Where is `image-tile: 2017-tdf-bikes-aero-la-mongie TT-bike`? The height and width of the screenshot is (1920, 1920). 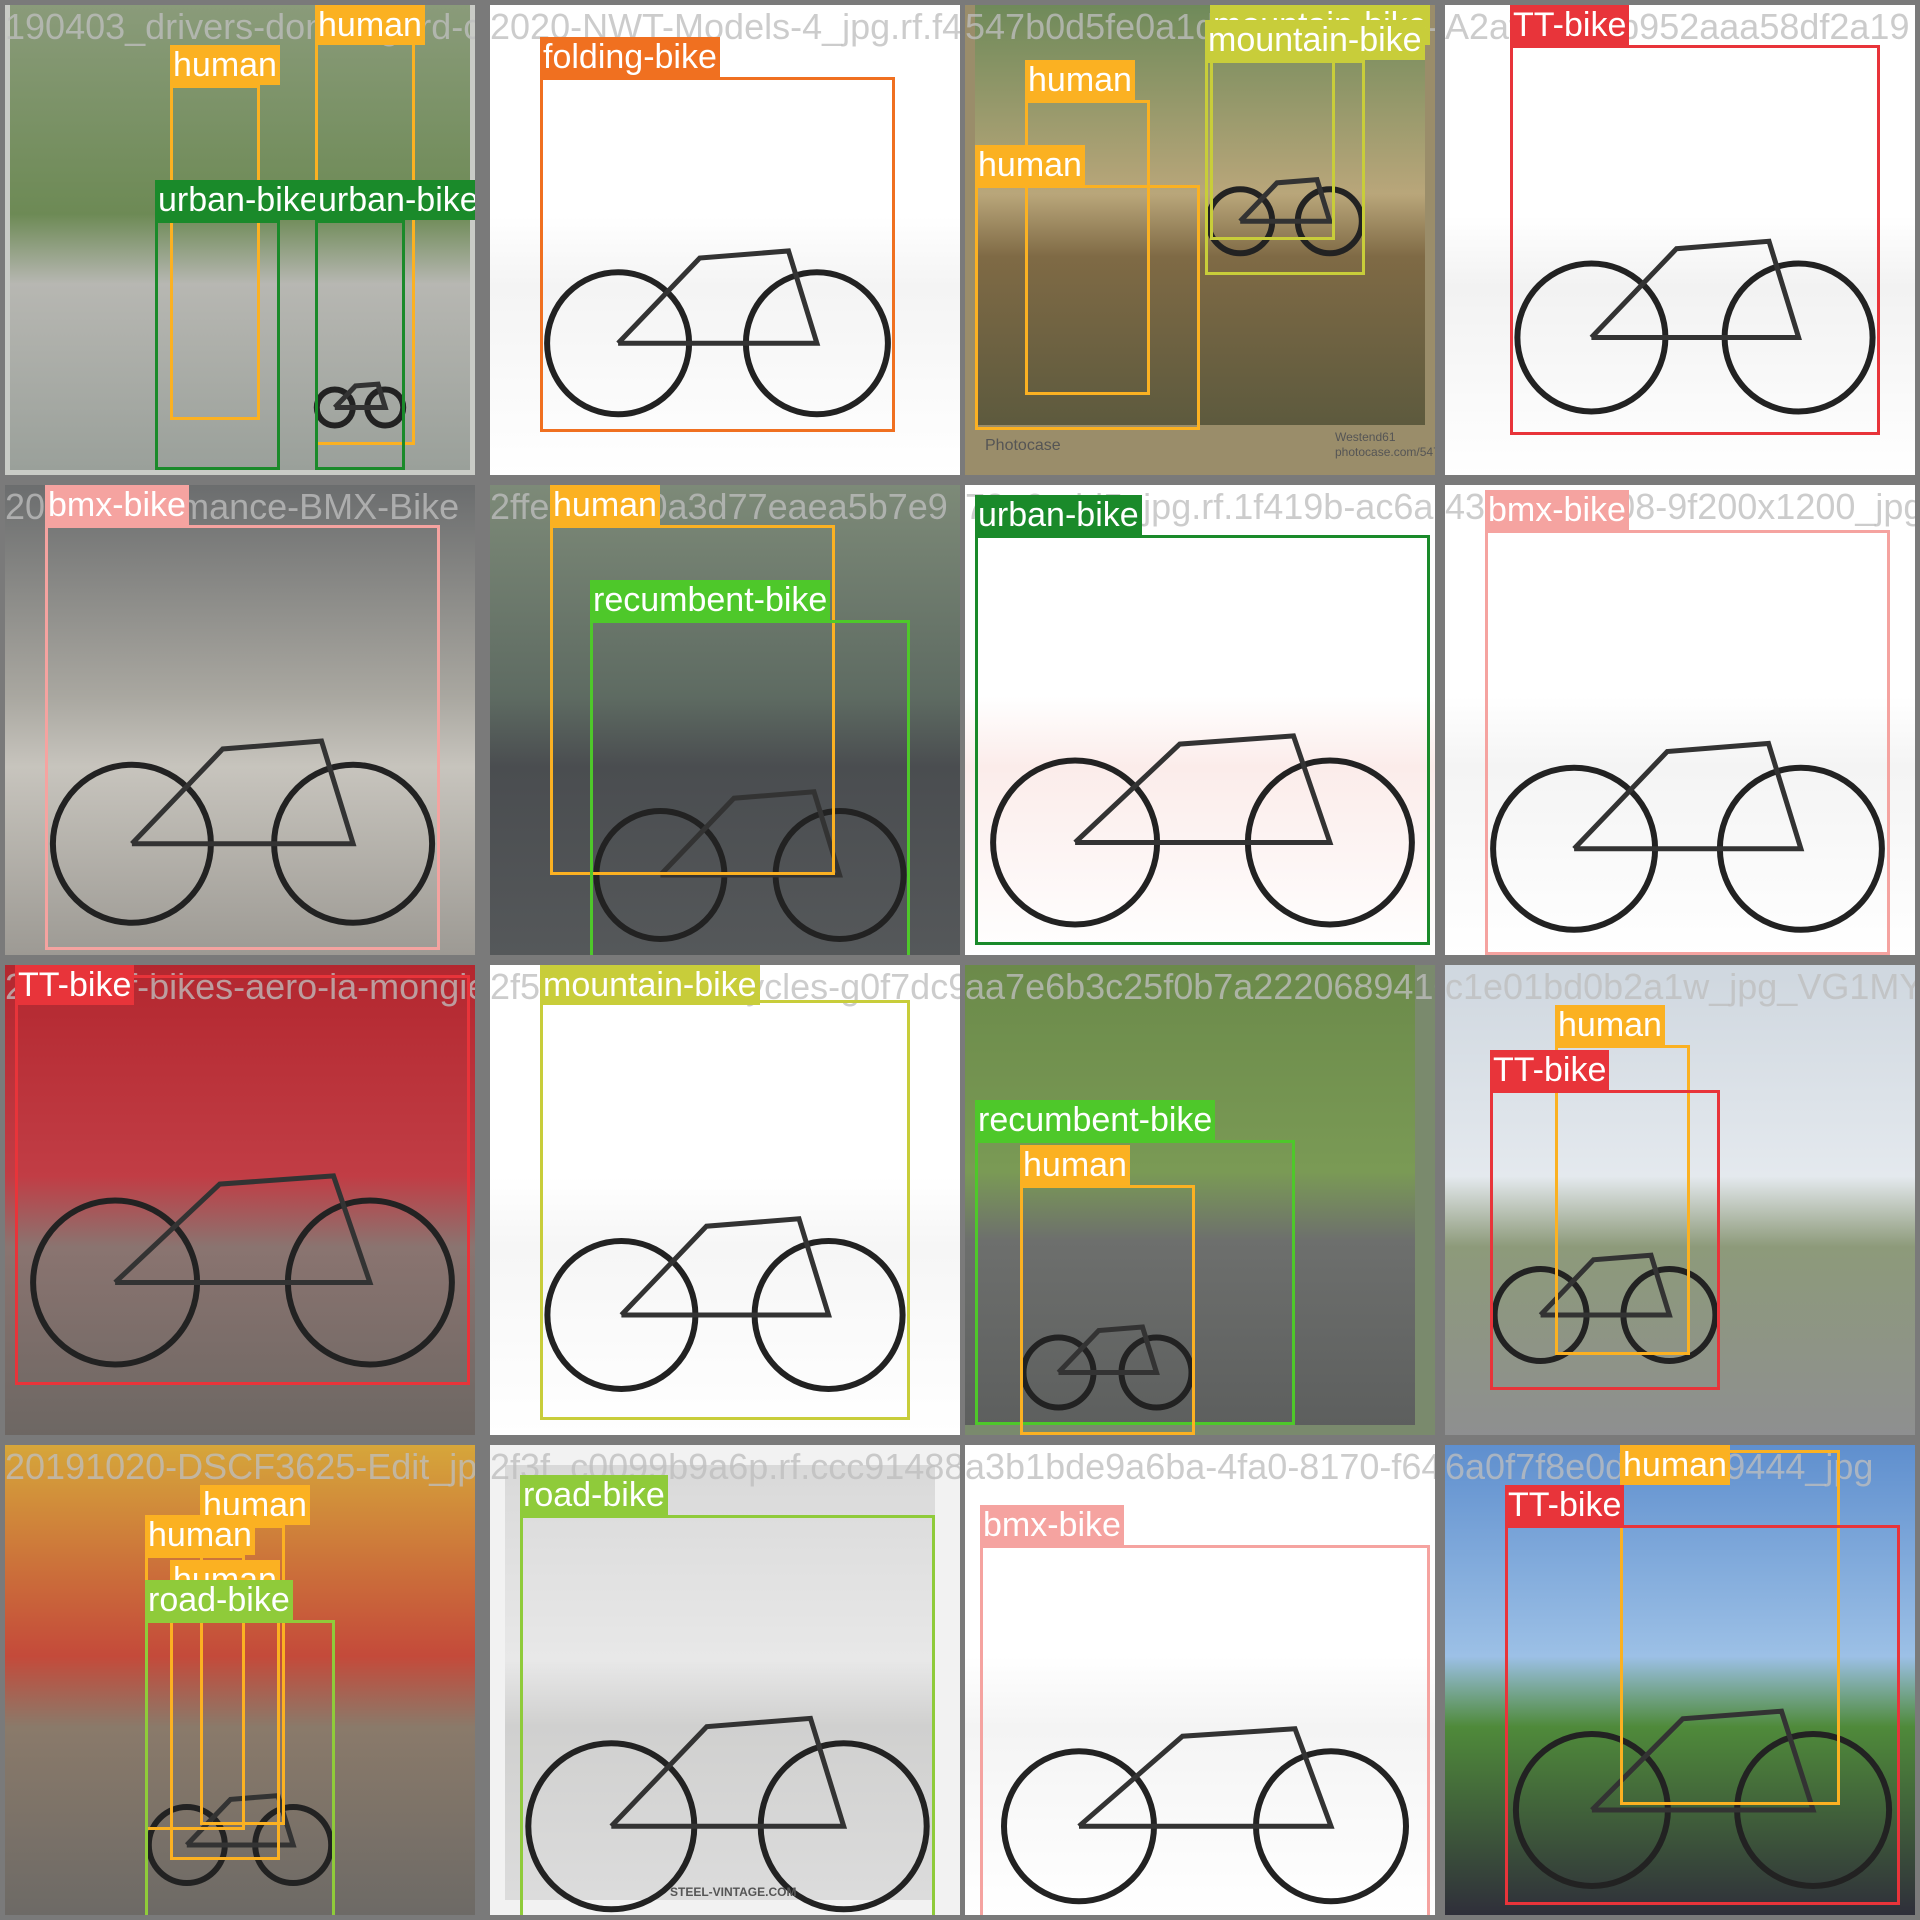
image-tile: 2017-tdf-bikes-aero-la-mongie TT-bike is located at coordinates (240, 1200).